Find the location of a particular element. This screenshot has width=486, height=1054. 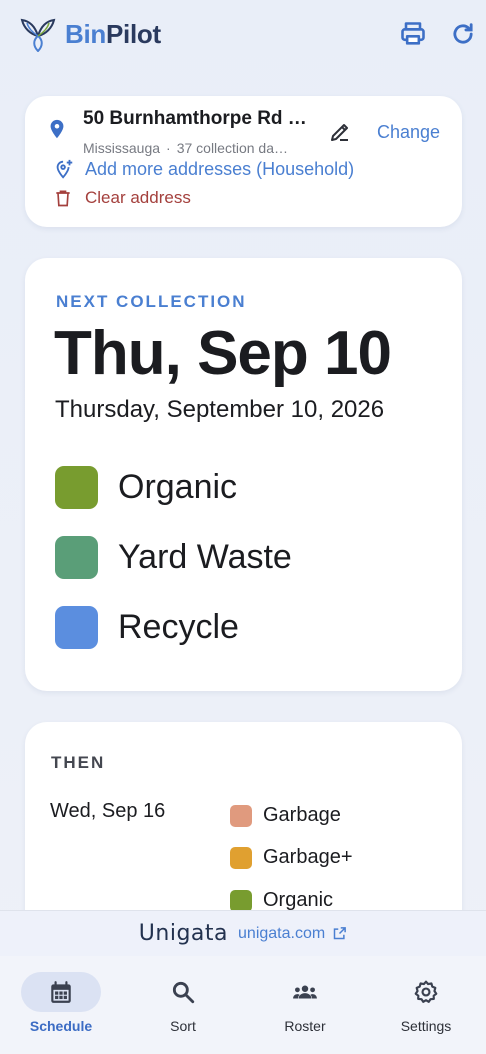

bottom-nav: Schedule Sort Roster Settings is located at coordinates (243, 1005).